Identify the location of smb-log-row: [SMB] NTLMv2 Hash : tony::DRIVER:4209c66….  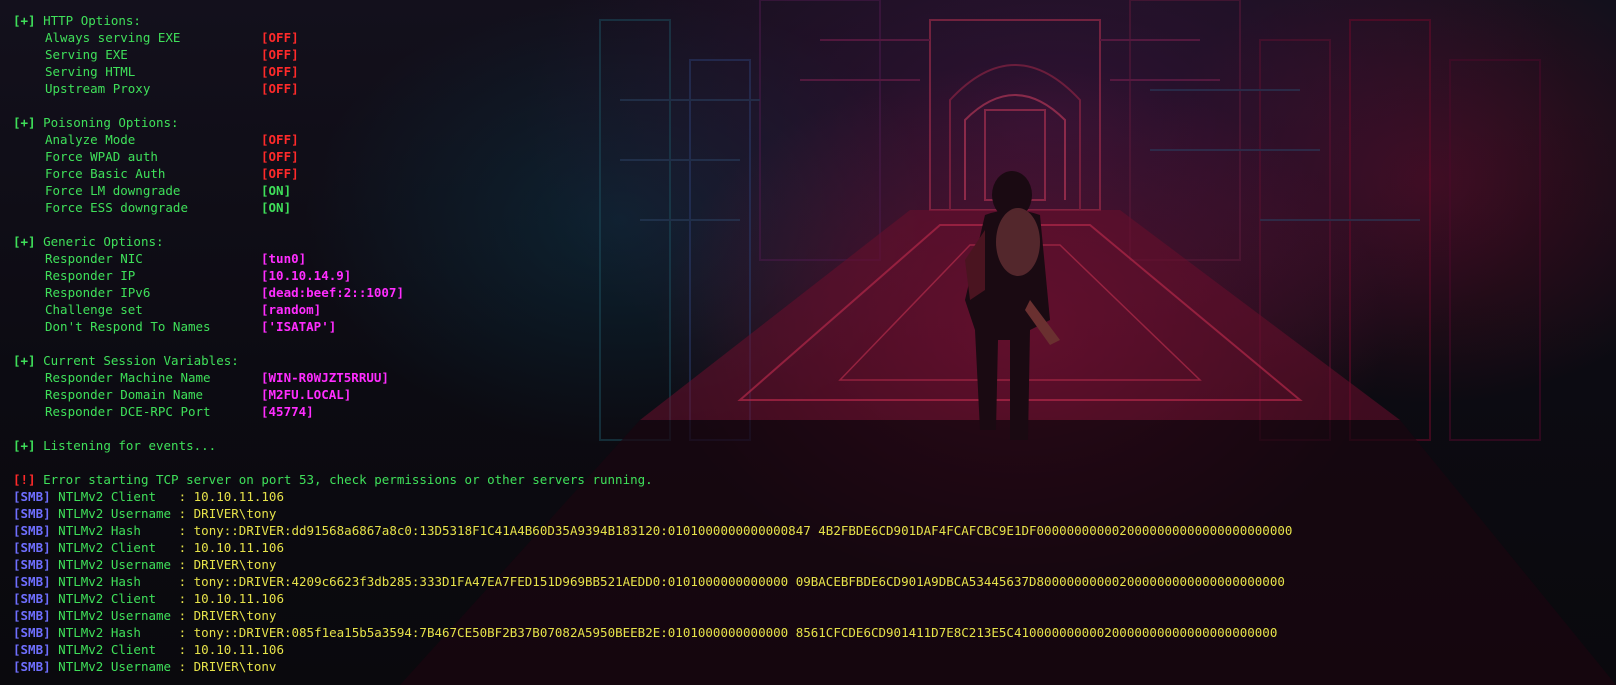
(649, 581).